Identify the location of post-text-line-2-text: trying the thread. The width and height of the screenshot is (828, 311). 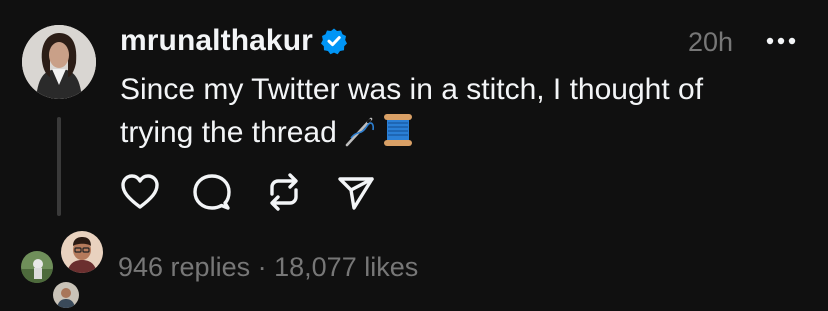
(228, 132).